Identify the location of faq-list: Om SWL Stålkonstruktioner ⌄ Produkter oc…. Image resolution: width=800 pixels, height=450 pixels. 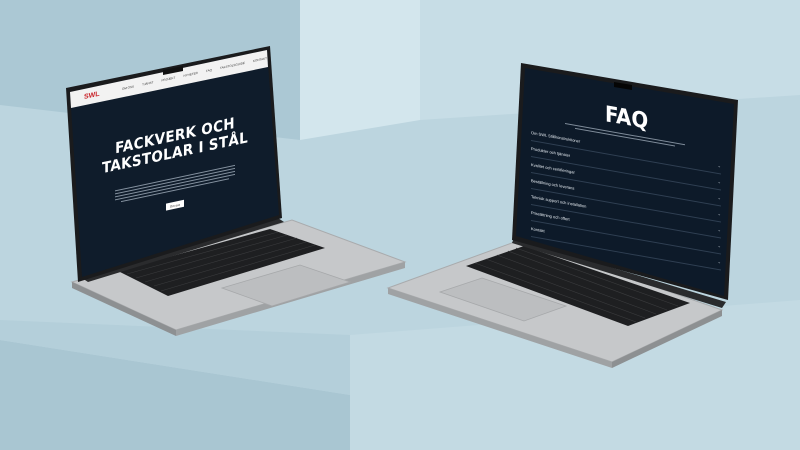
(626, 198).